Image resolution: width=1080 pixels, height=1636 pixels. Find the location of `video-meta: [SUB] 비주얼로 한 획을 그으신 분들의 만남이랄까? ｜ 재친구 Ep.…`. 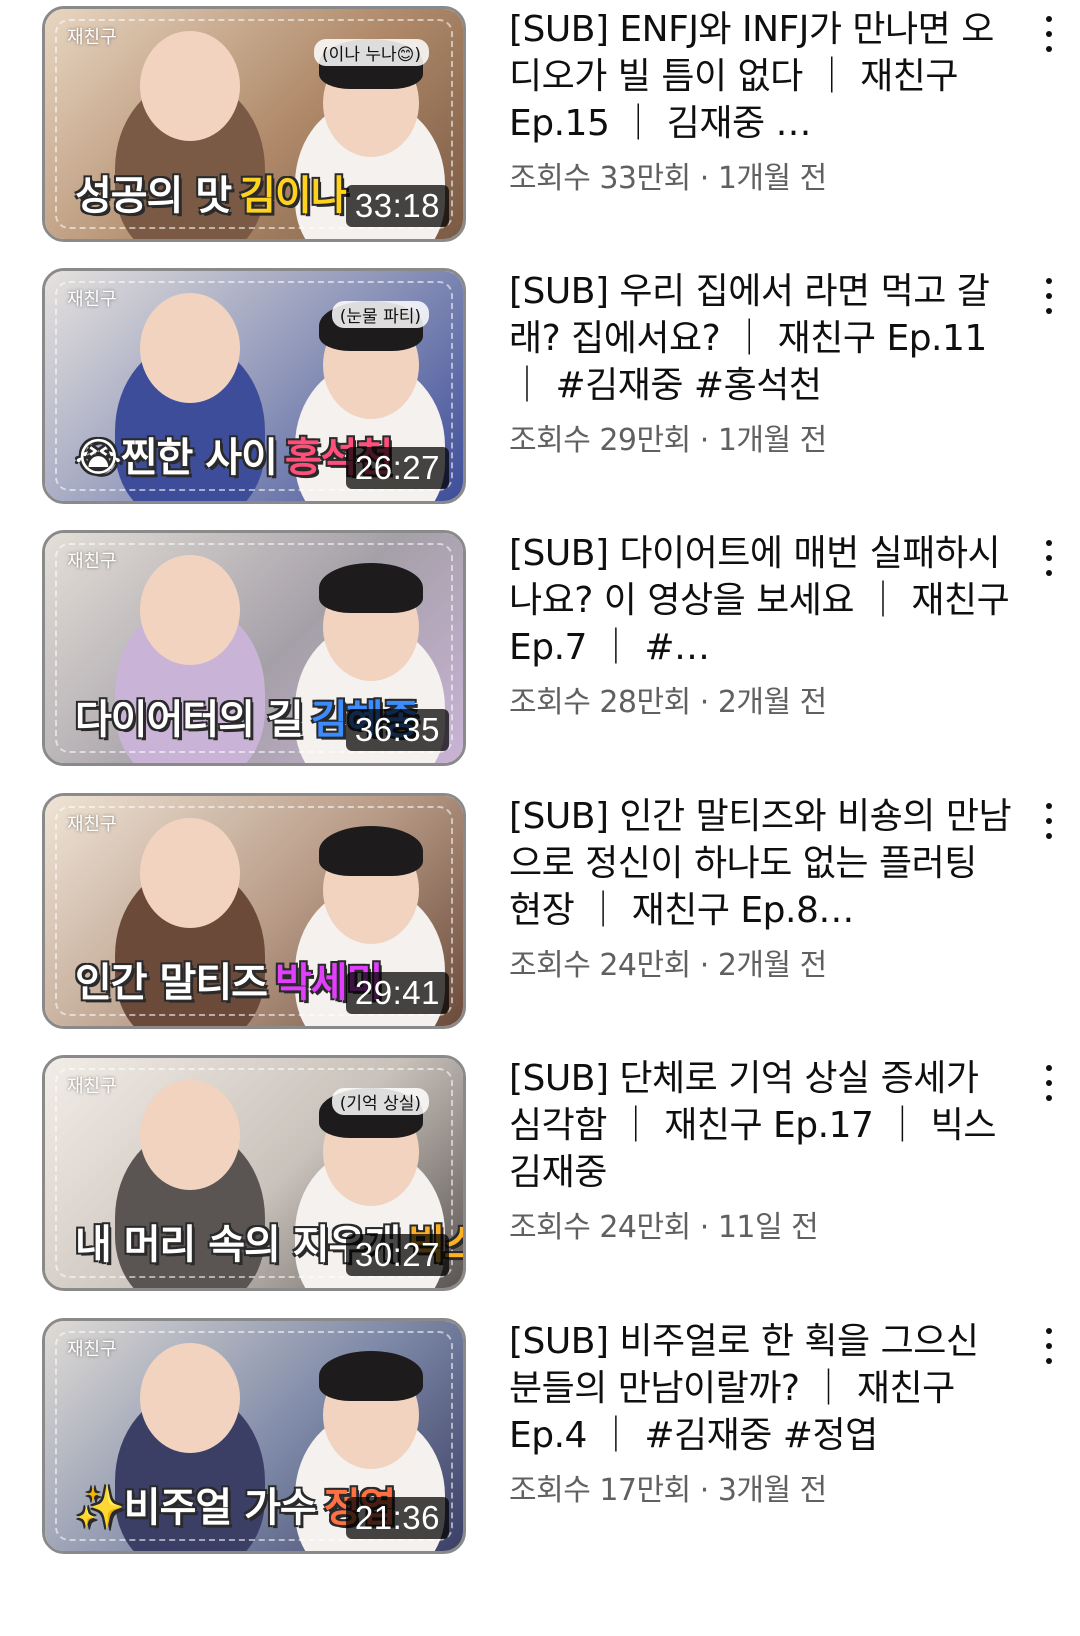

video-meta: [SUB] 비주얼로 한 획을 그으신 분들의 만남이랄까? ｜ 재친구 Ep.… is located at coordinates (764, 1413).